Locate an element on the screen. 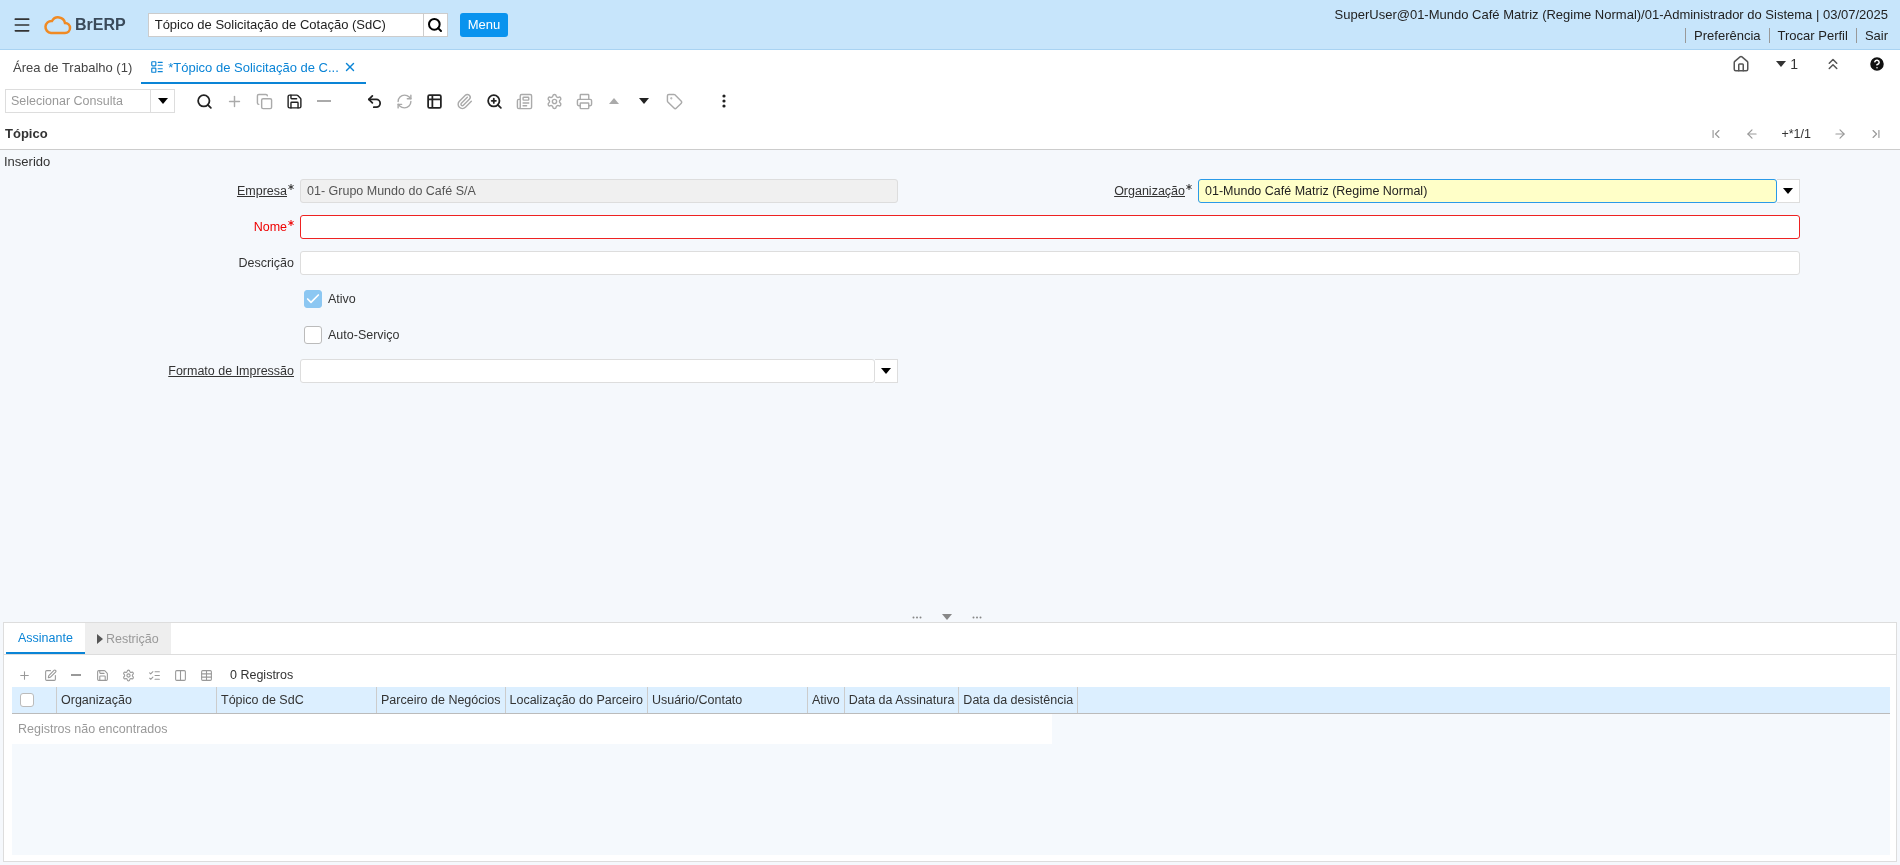 This screenshot has width=1900, height=865. column-header: Organização is located at coordinates (137, 700).